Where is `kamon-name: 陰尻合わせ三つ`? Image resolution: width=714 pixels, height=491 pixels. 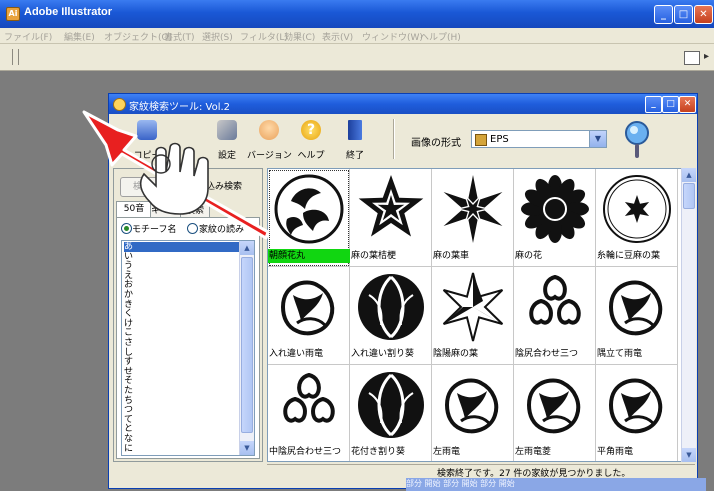 kamon-name: 陰尻合わせ三つ is located at coordinates (547, 354).